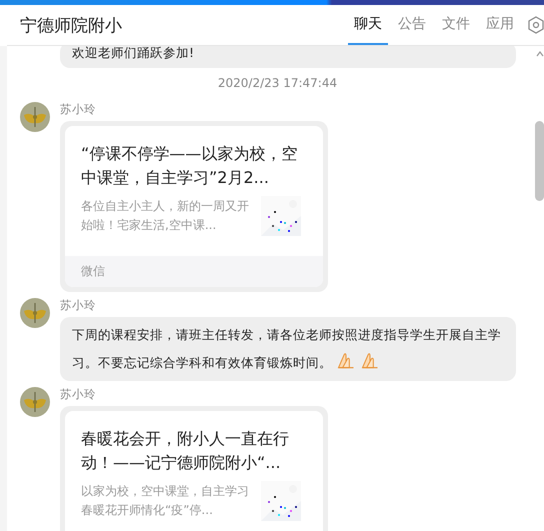  I want to click on tab: 公告, so click(412, 25).